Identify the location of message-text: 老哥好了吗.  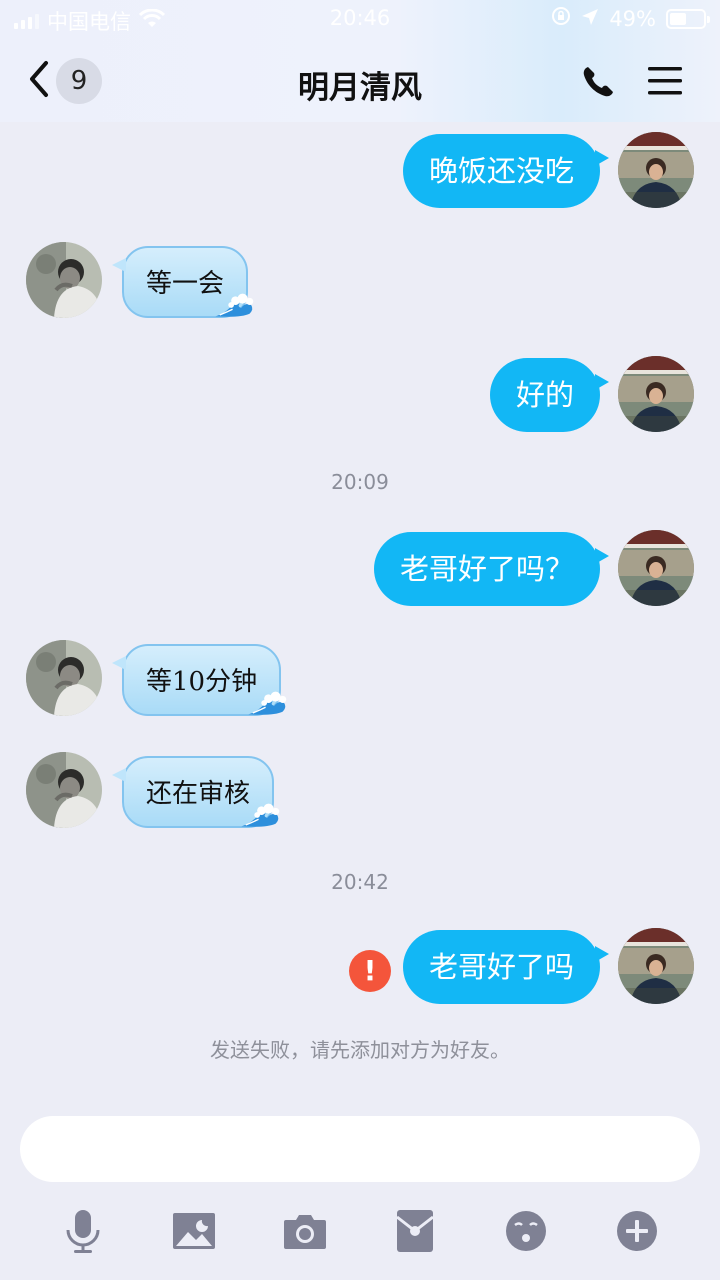
(501, 967).